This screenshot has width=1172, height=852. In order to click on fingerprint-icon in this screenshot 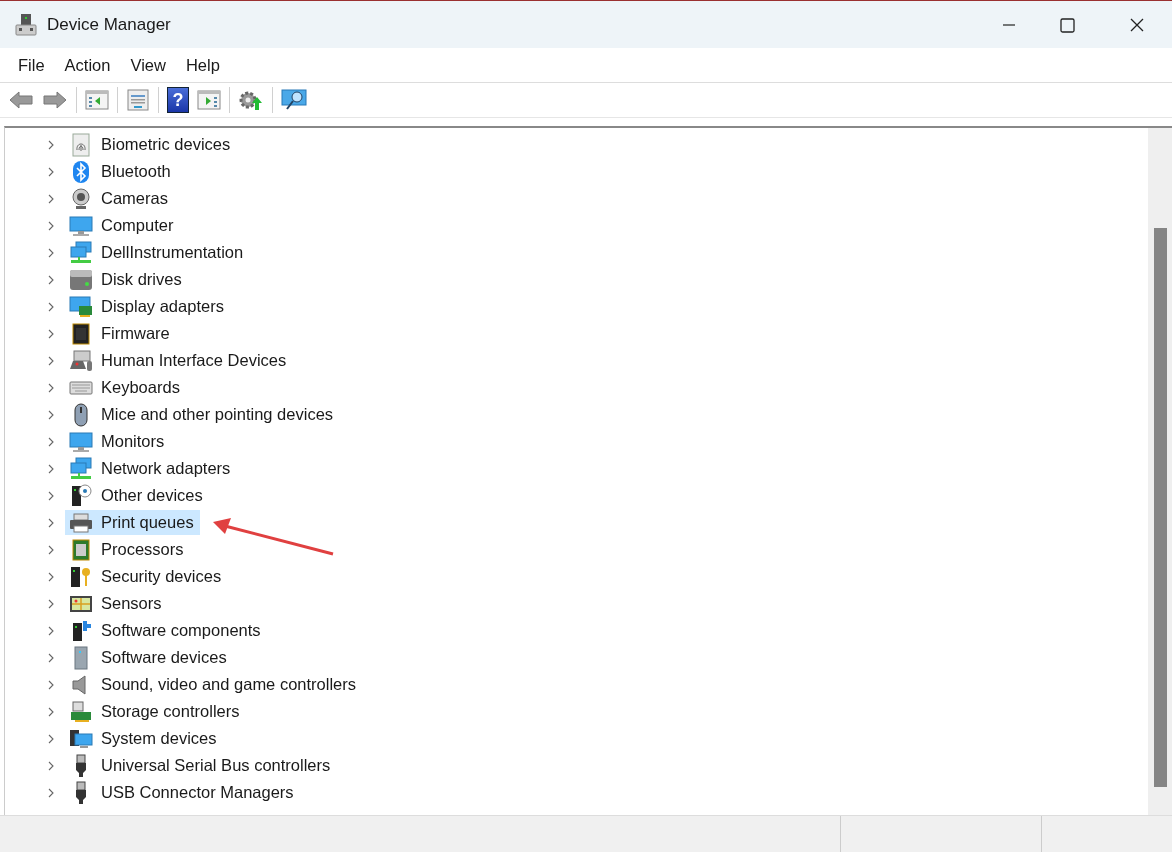, I will do `click(81, 144)`.